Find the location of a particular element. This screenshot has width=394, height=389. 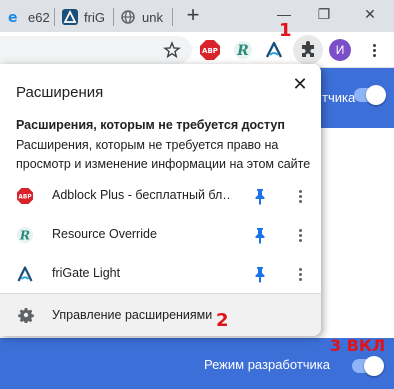

abp-icon: ABP is located at coordinates (25, 196).